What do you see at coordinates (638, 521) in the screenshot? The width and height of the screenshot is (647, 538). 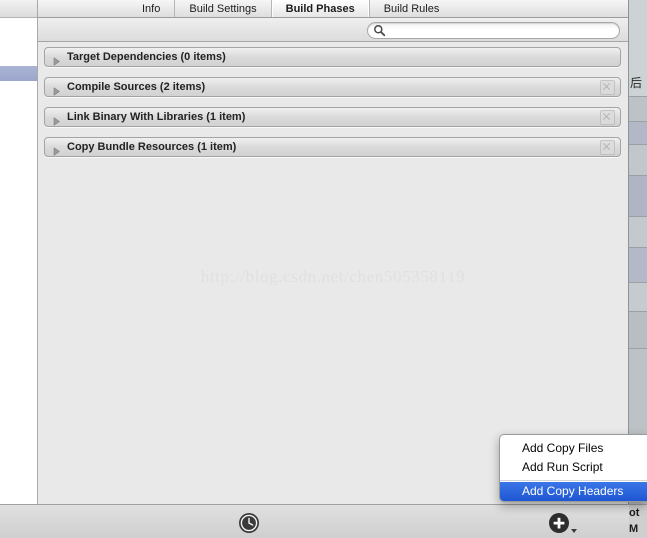 I see `bottom-right-clipped-text: ot M` at bounding box center [638, 521].